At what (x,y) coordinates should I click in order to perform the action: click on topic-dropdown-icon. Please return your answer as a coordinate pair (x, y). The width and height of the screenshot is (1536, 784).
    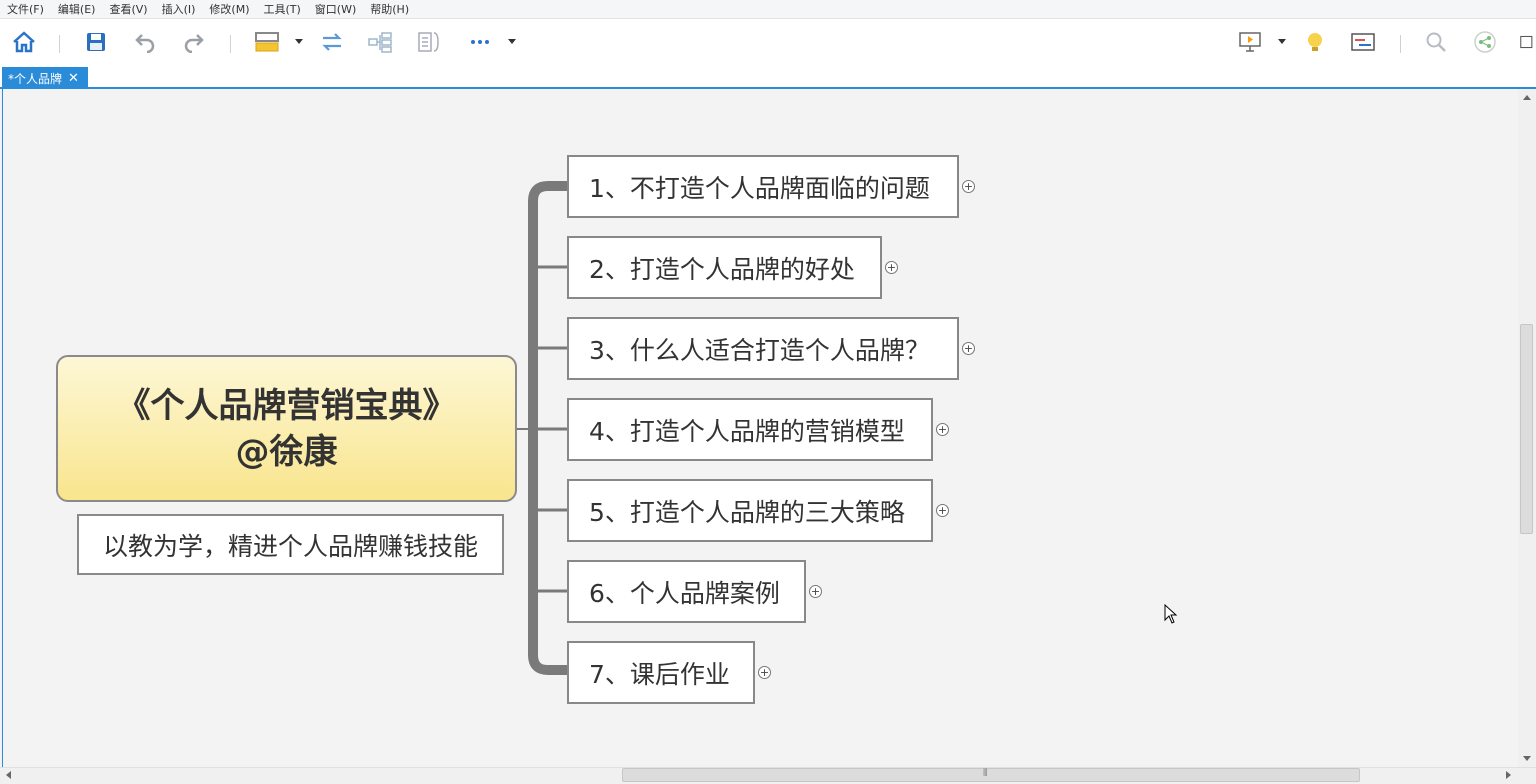
    Looking at the image, I should click on (299, 41).